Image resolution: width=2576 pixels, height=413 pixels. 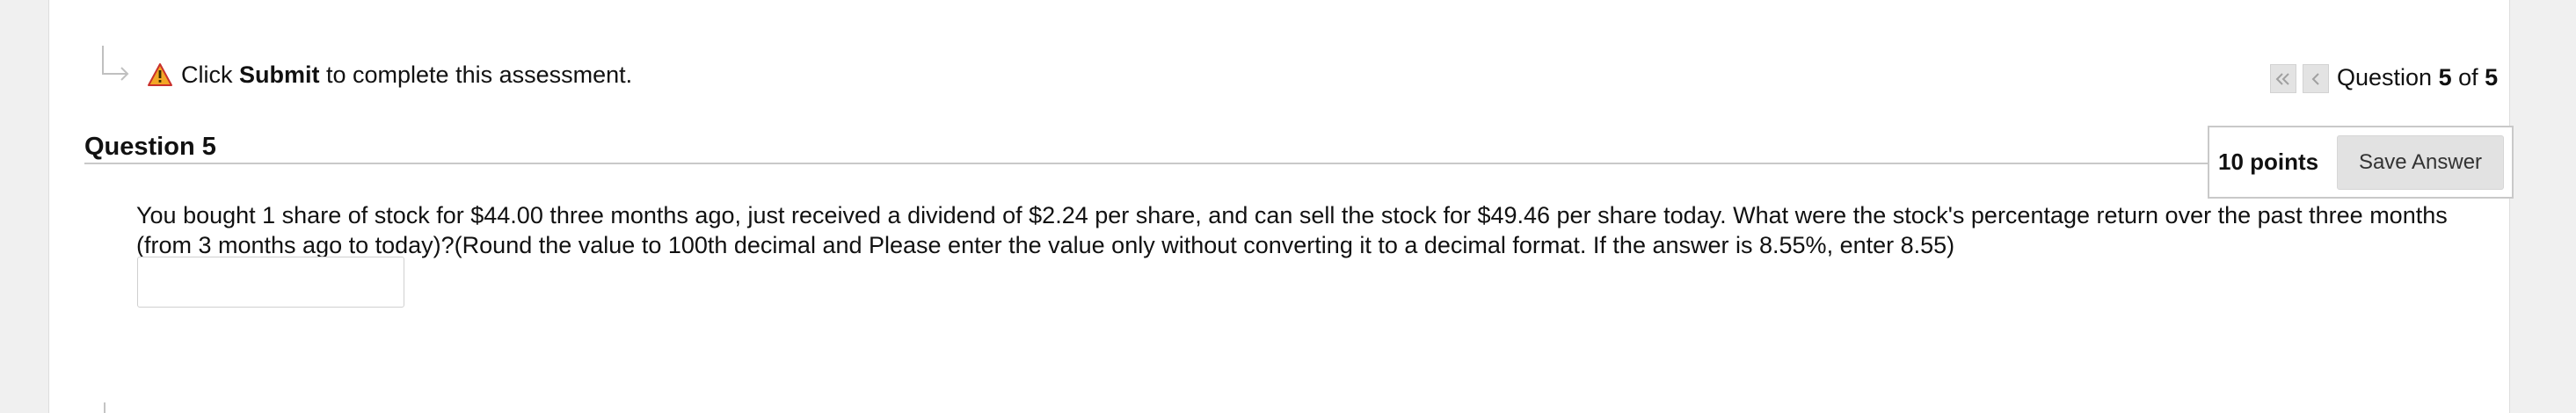 I want to click on question-counter: Question 5 of 5, so click(x=2417, y=77).